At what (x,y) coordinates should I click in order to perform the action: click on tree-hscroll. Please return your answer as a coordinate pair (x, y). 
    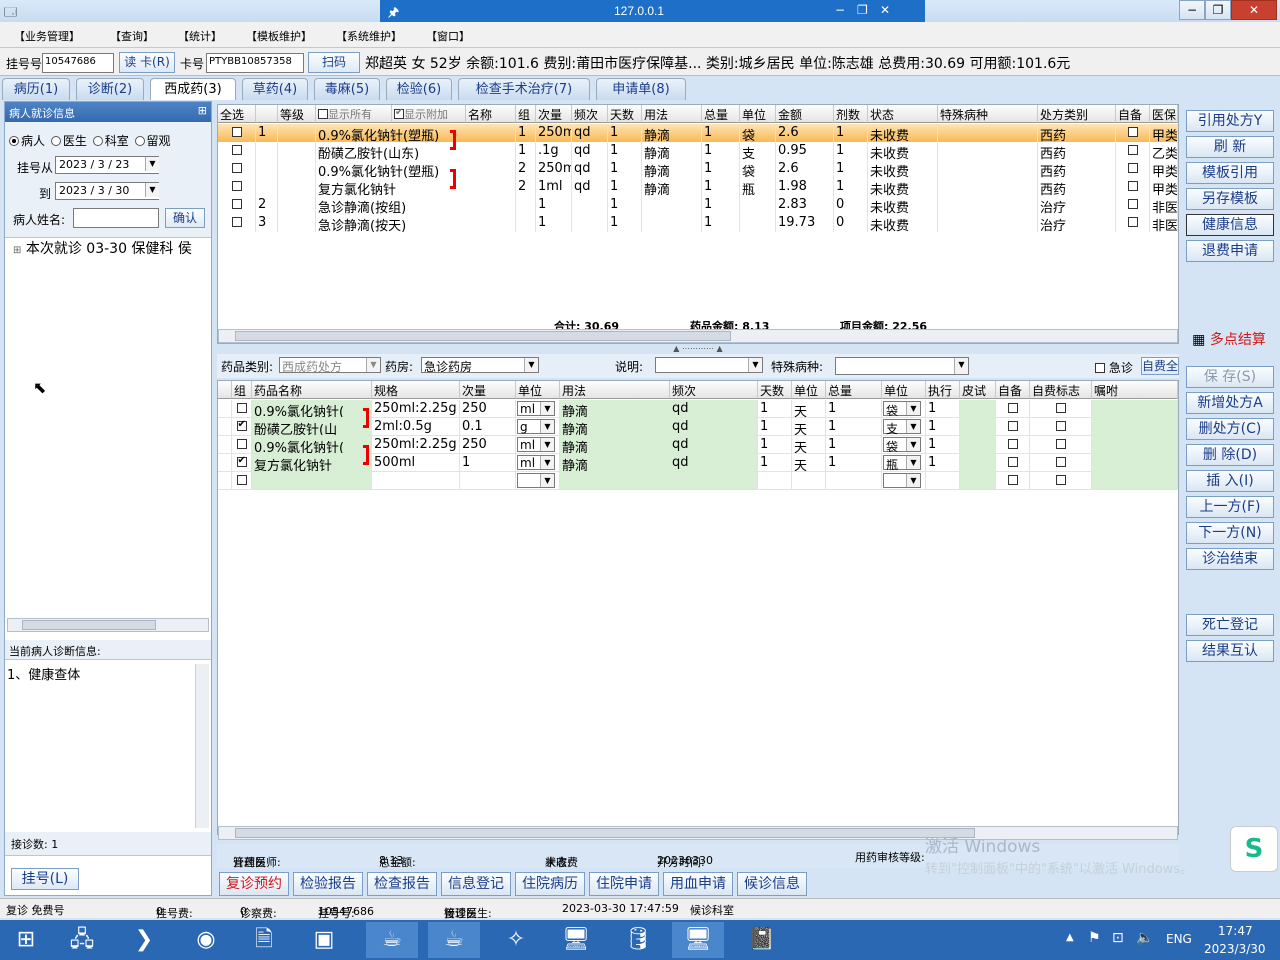
    Looking at the image, I should click on (108, 625).